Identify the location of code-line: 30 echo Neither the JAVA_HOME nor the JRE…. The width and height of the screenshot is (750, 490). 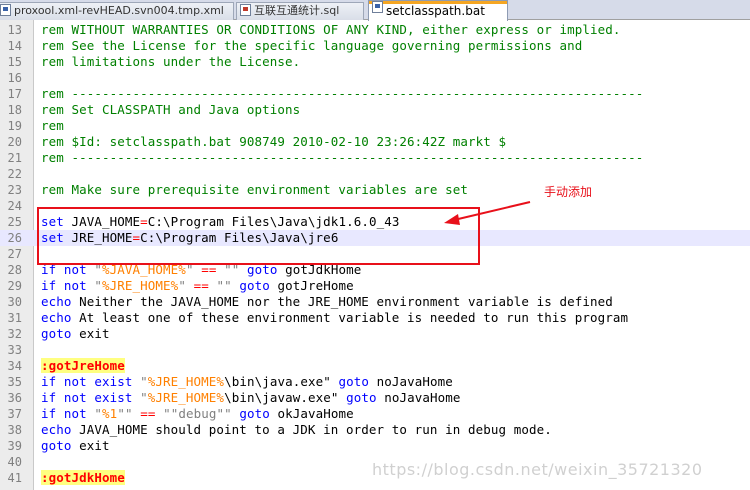
(375, 302).